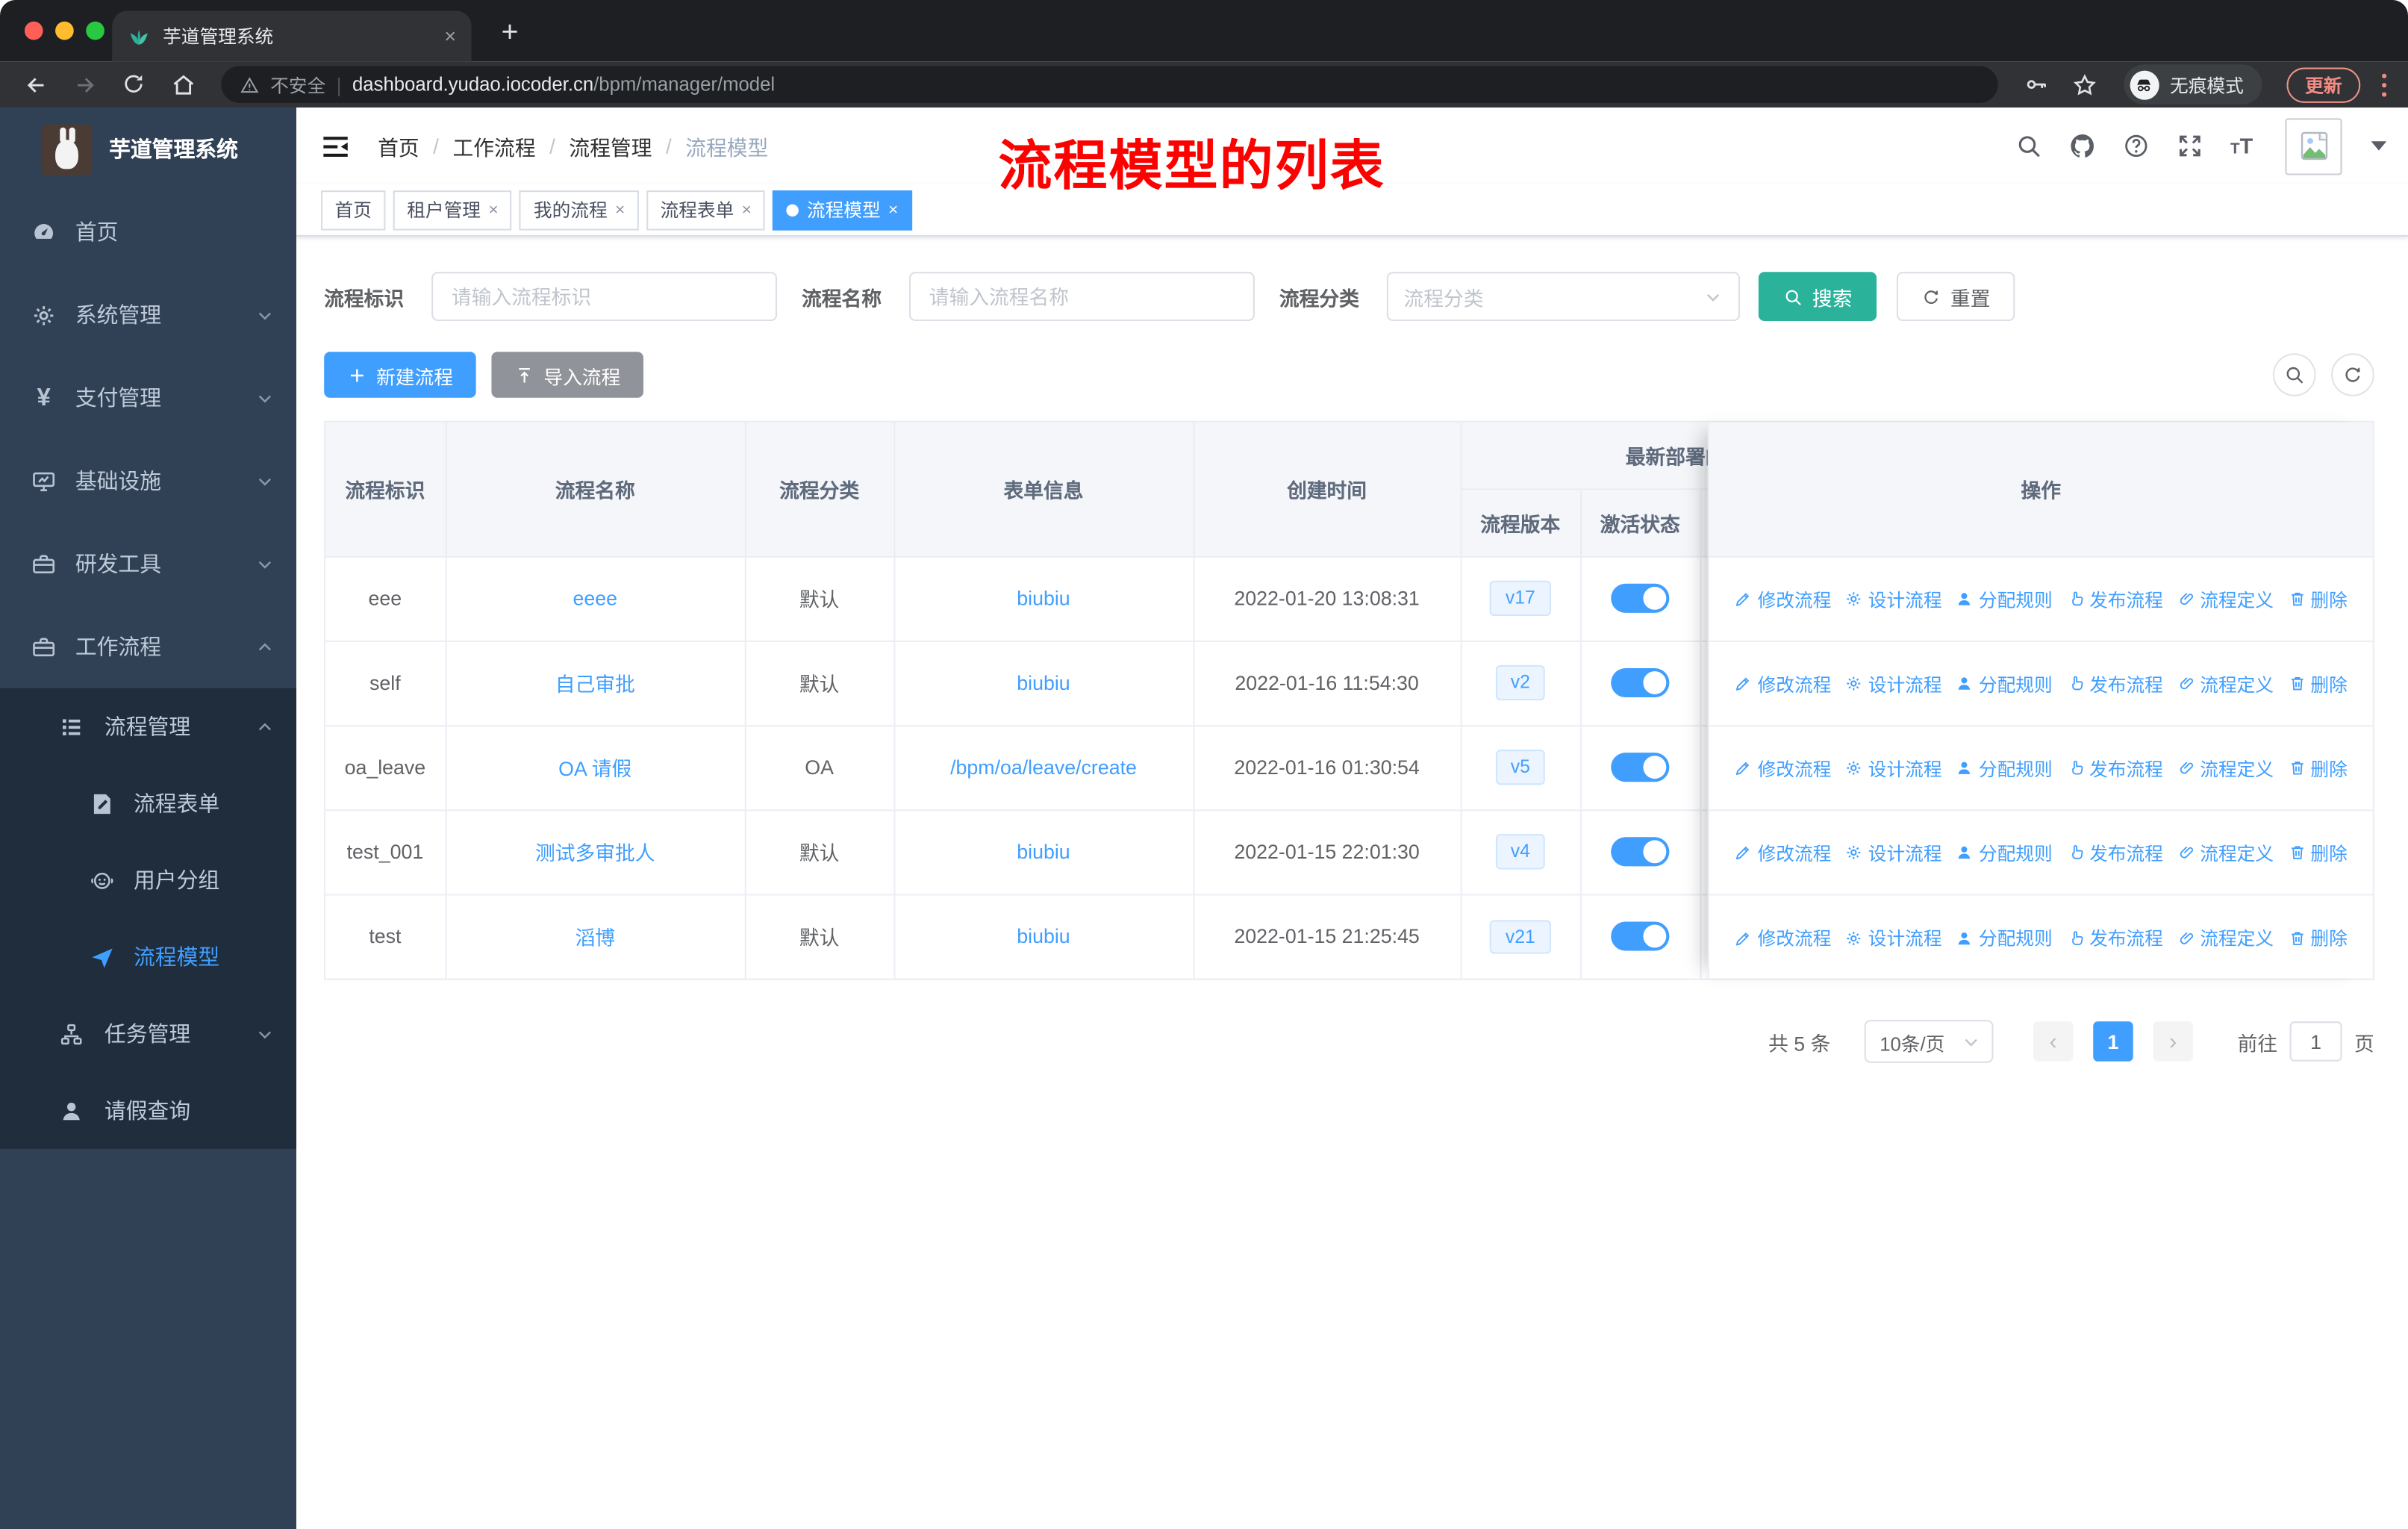 This screenshot has height=1529, width=2408. Describe the element at coordinates (400, 375) in the screenshot. I see `create-process-button: 新建流程` at that location.